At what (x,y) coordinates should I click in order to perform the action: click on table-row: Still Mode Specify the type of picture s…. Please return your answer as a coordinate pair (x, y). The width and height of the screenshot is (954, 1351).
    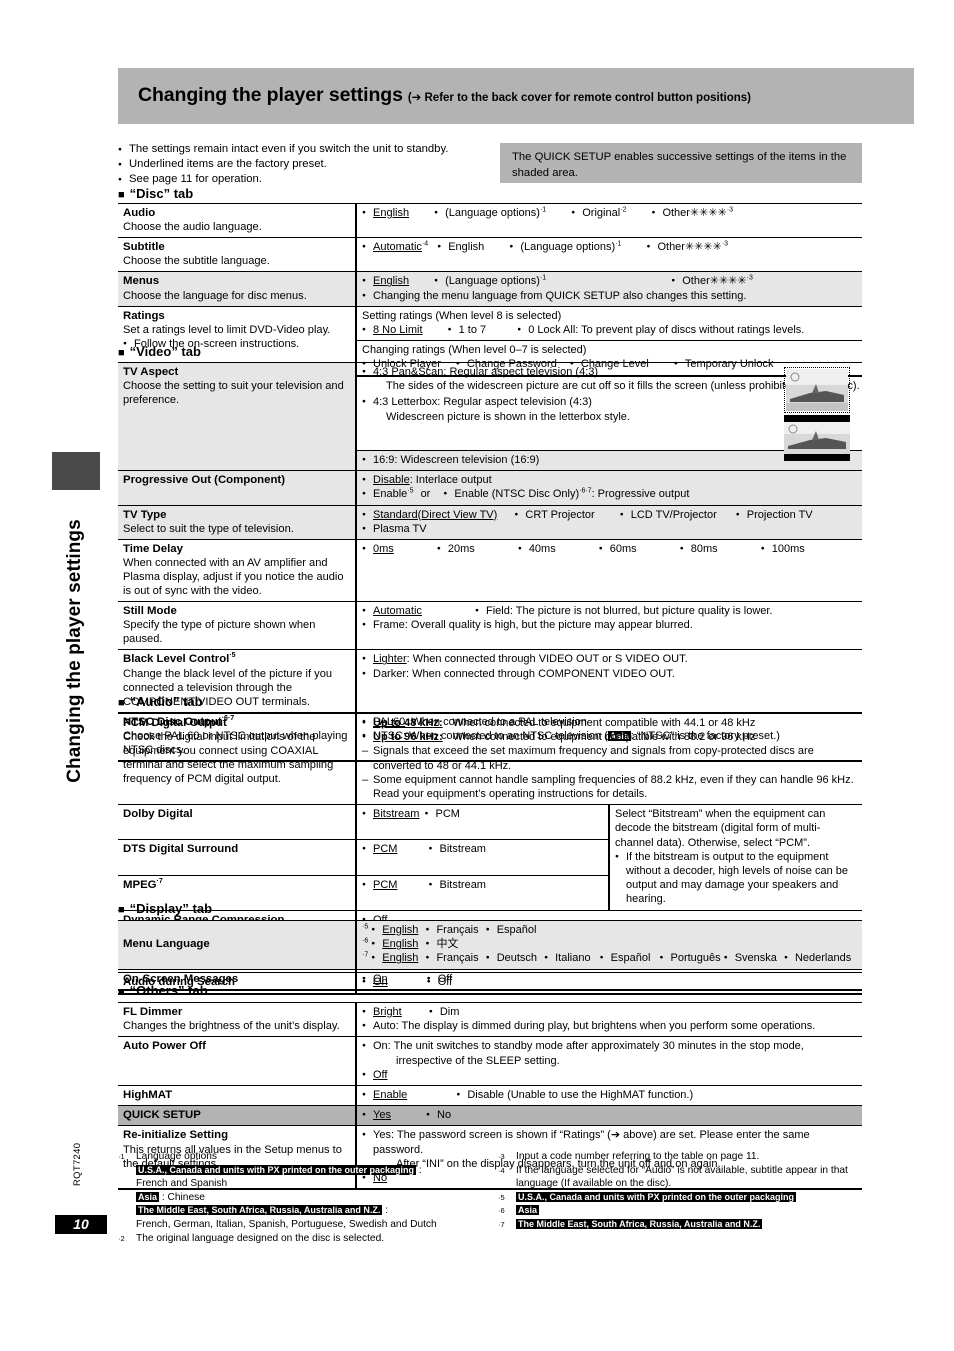
    Looking at the image, I should click on (490, 626).